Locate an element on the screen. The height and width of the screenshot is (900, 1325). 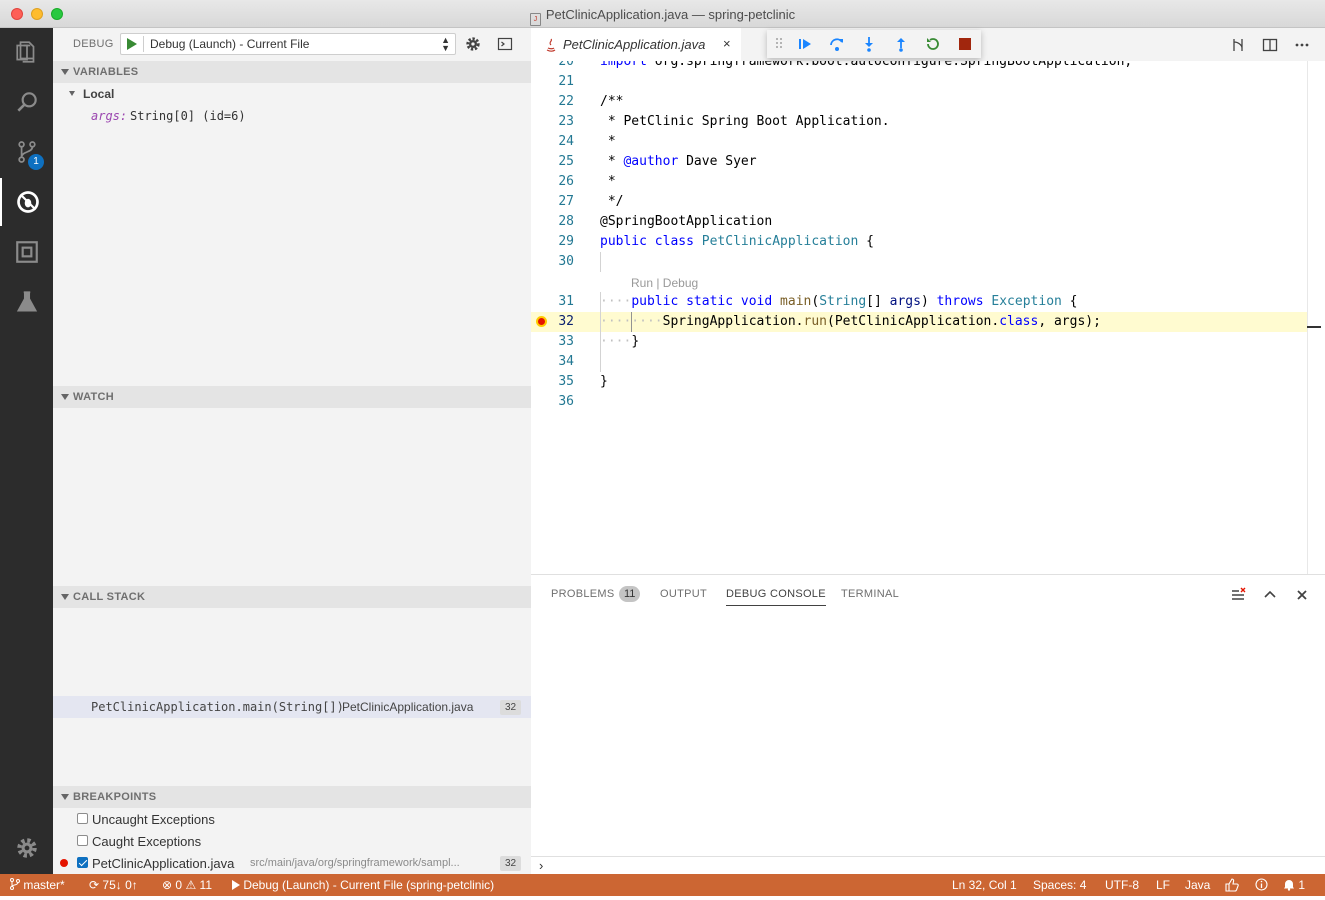
scm-badge: 1 is located at coordinates (36, 162).